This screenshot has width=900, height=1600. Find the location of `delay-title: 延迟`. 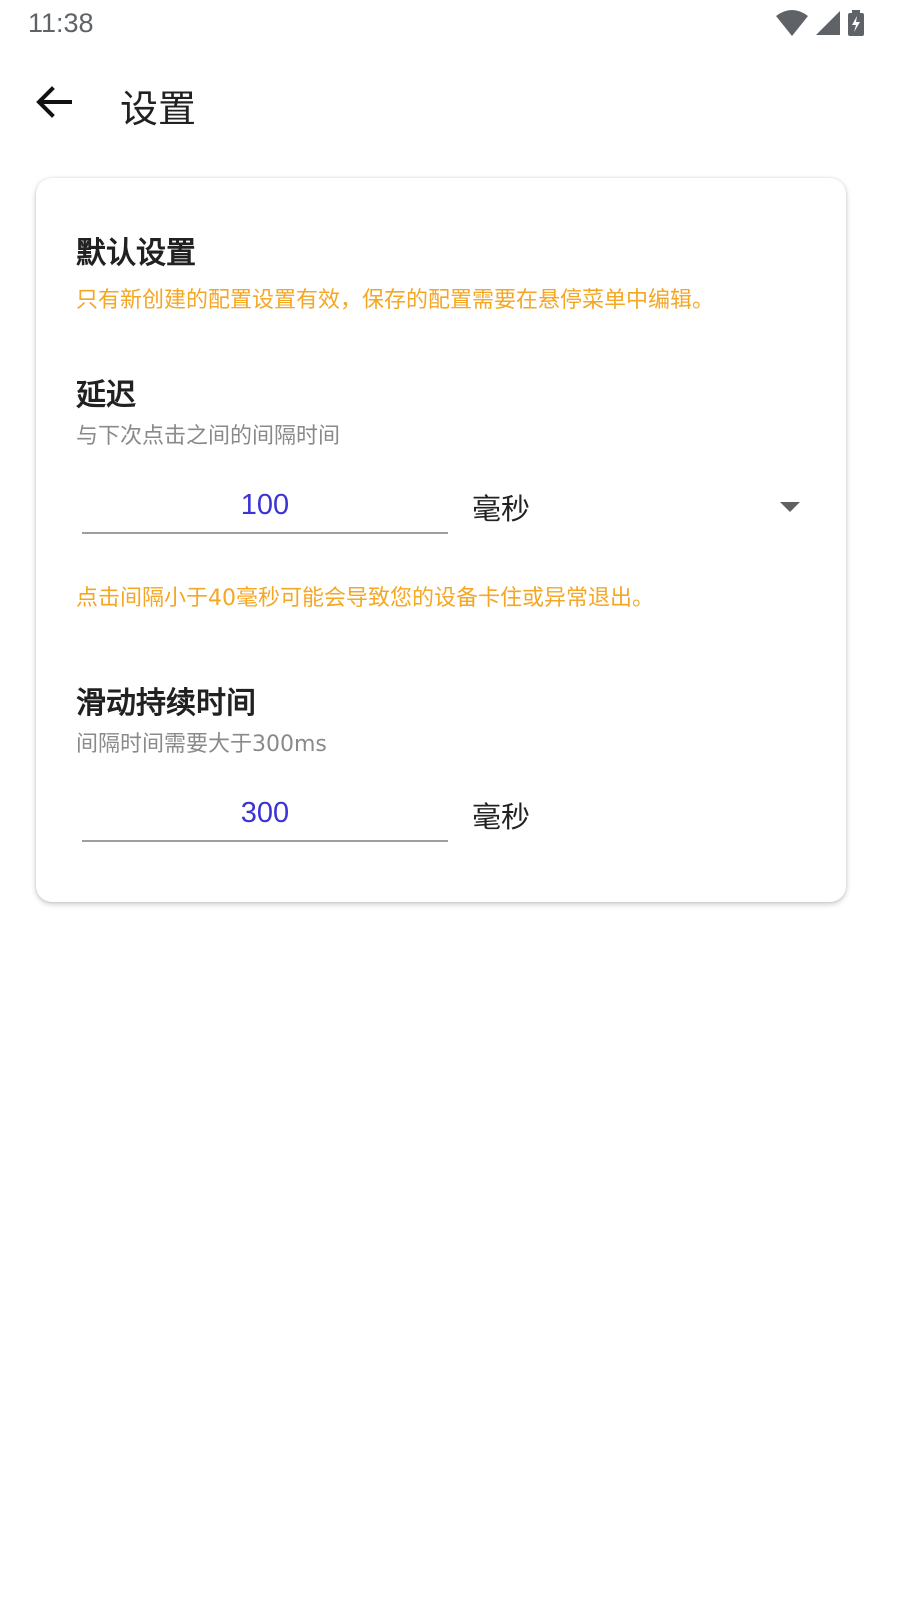

delay-title: 延迟 is located at coordinates (106, 395).